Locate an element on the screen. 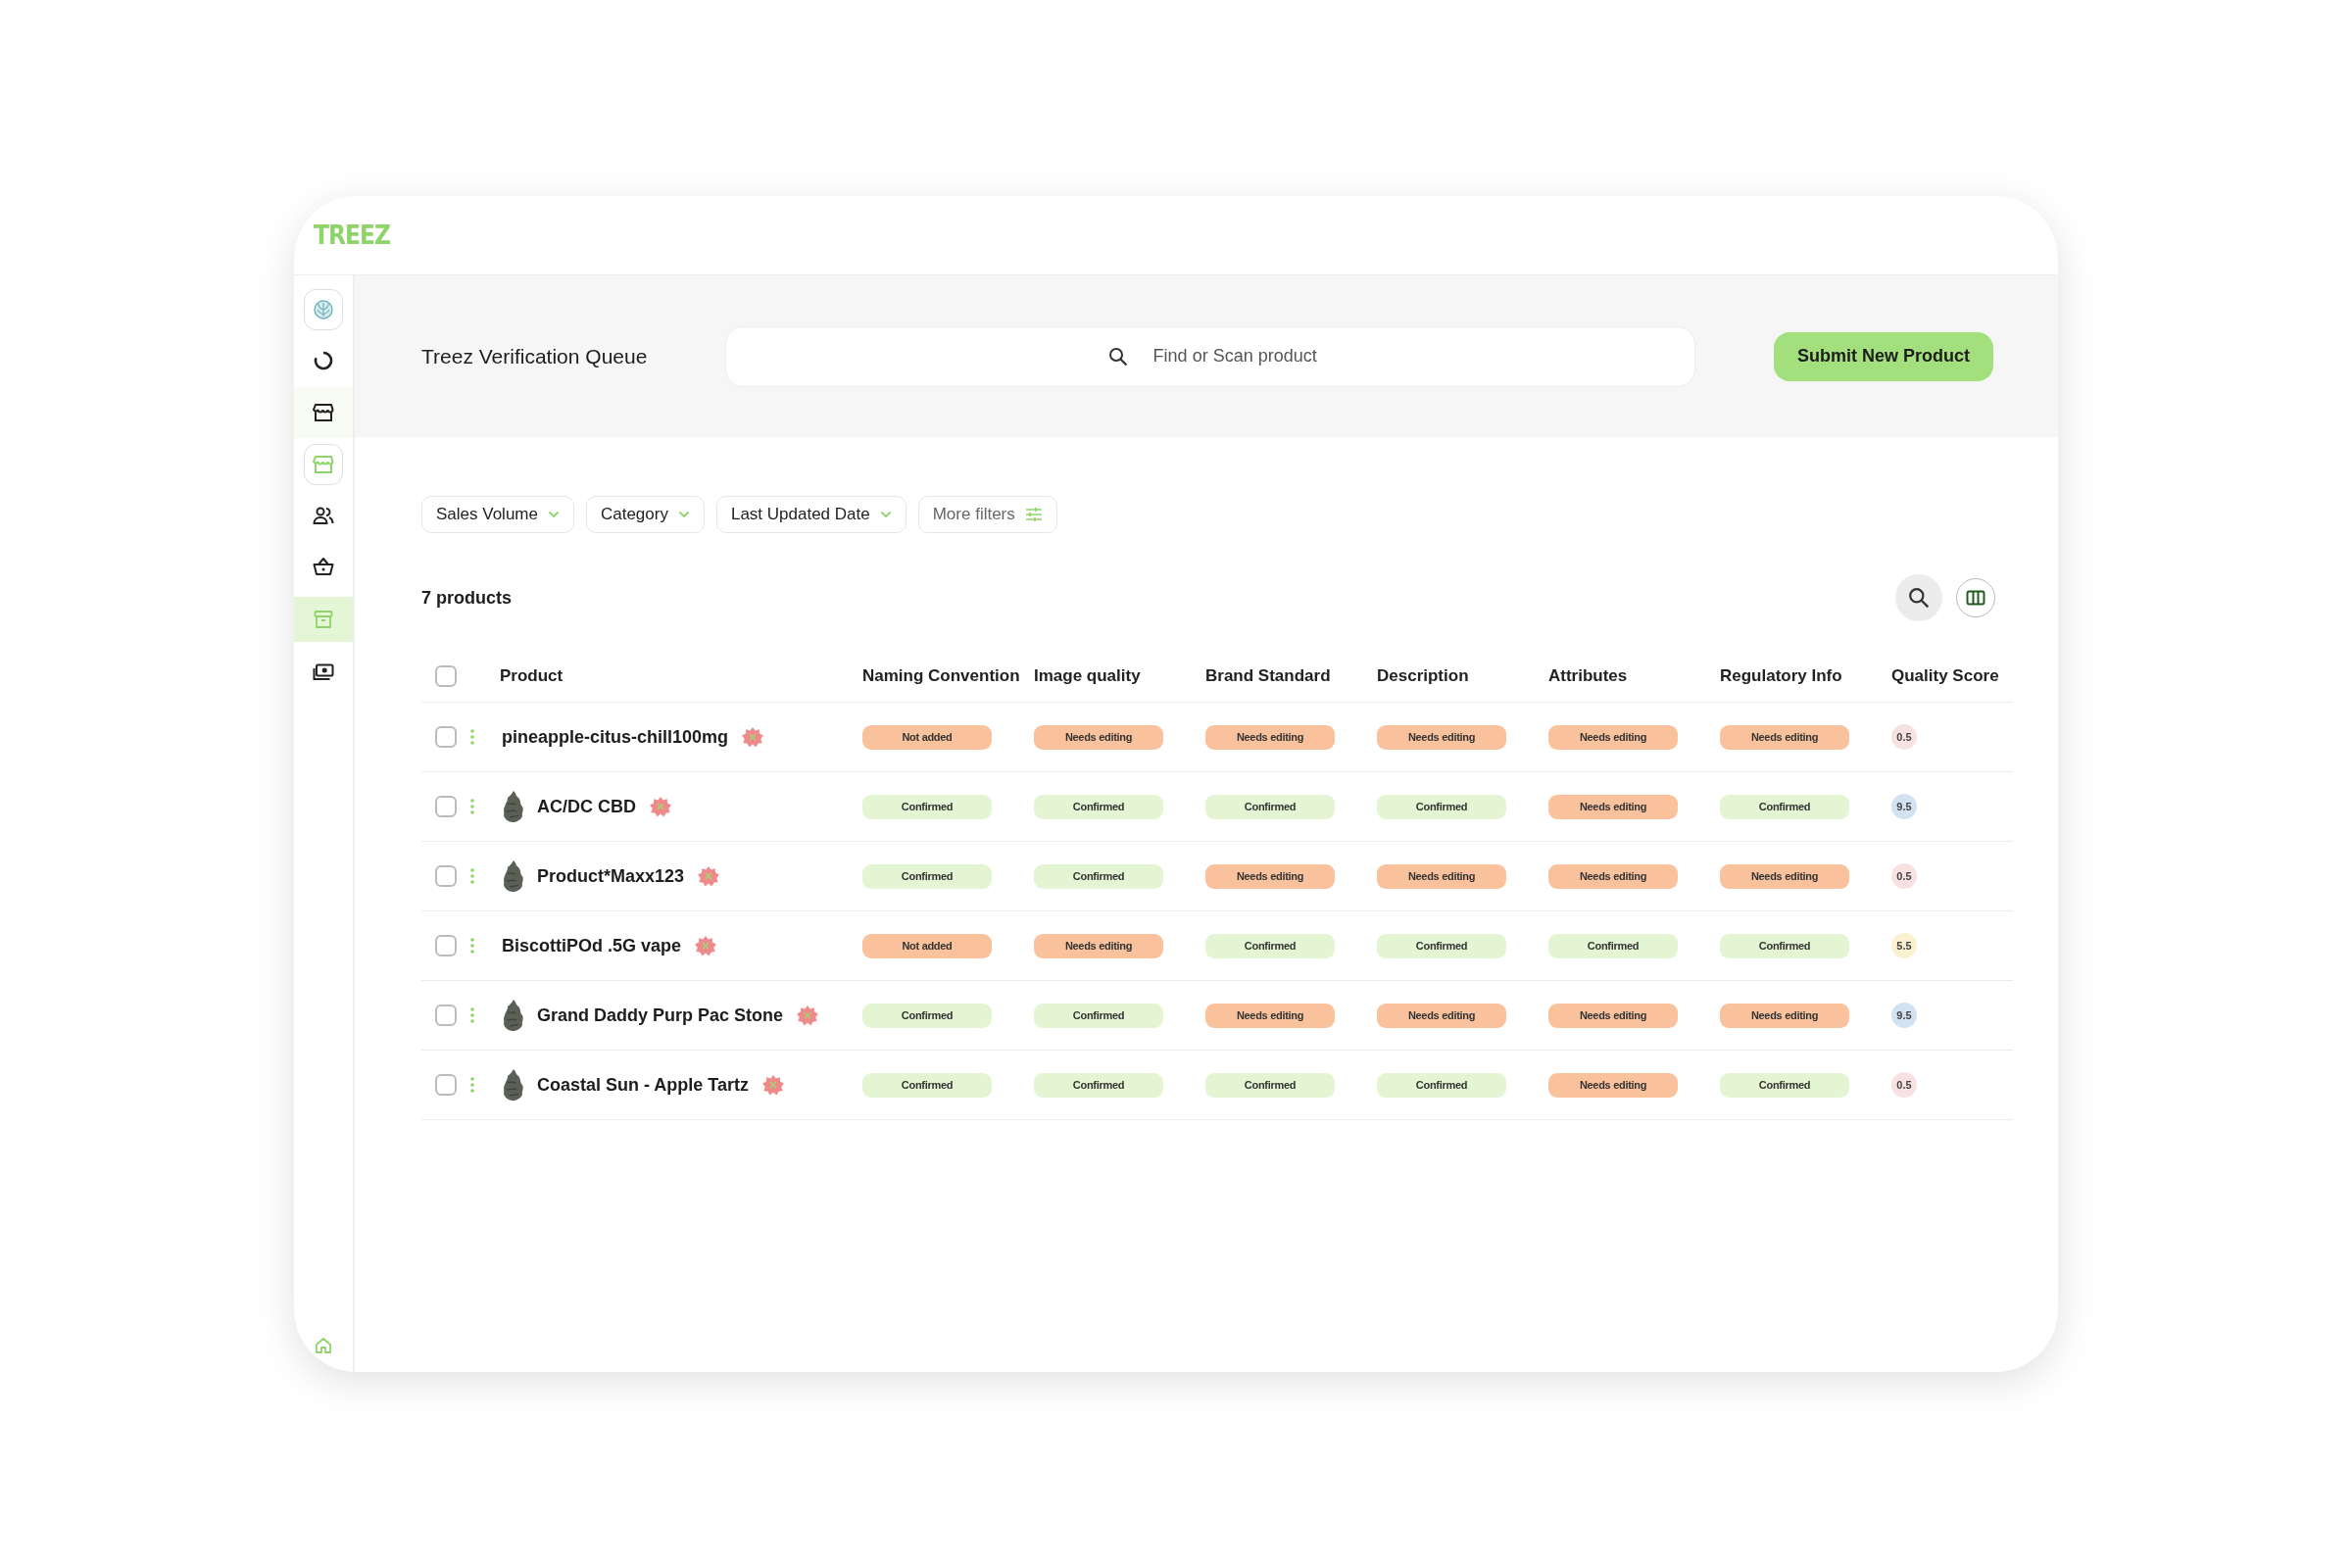 The height and width of the screenshot is (1568, 2352). sidebar-item is located at coordinates (323, 412).